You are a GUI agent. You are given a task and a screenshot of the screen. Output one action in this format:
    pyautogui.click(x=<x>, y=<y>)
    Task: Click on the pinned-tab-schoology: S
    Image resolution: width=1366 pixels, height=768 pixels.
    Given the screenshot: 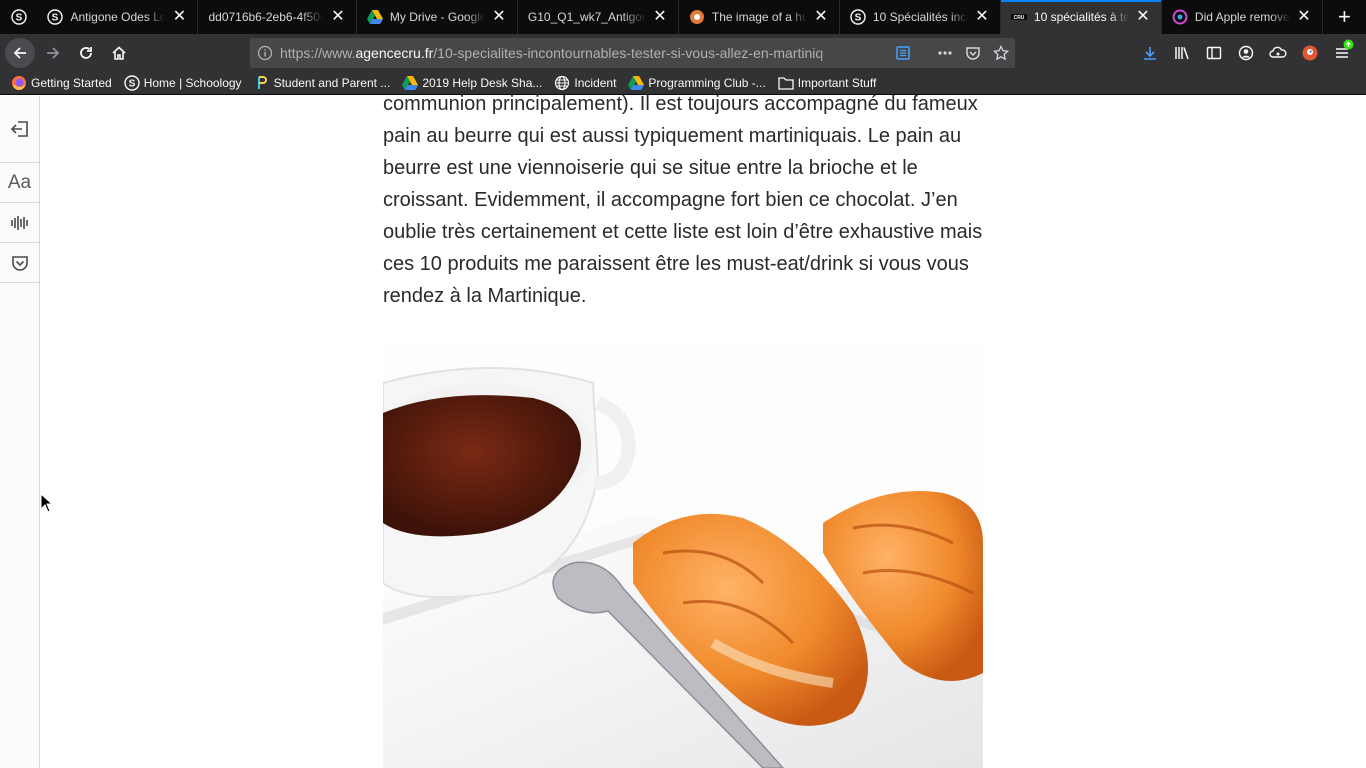 What is the action you would take?
    pyautogui.click(x=18, y=17)
    